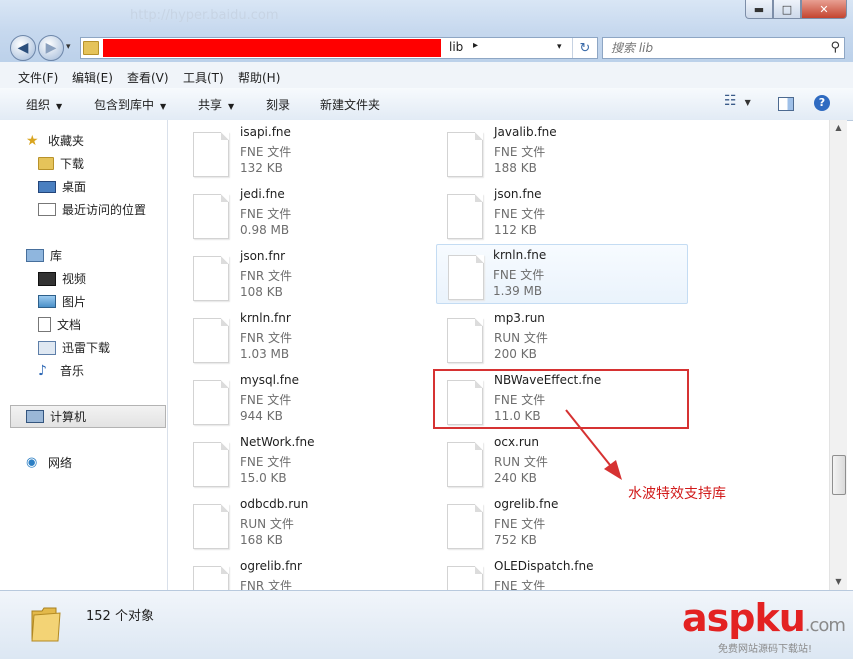  I want to click on file-item-hovered: krnln.fne FNE 文件 1.39 MB, so click(562, 274).